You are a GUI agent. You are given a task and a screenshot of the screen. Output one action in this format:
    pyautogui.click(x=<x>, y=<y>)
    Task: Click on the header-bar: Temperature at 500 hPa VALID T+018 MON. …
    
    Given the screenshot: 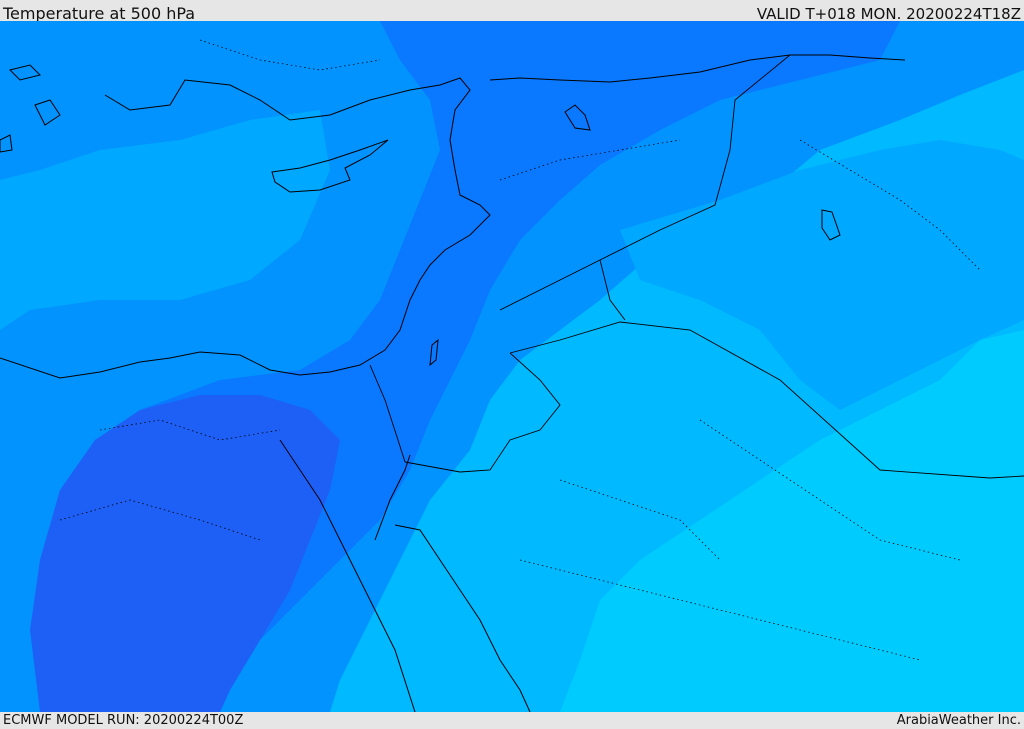 What is the action you would take?
    pyautogui.click(x=512, y=11)
    